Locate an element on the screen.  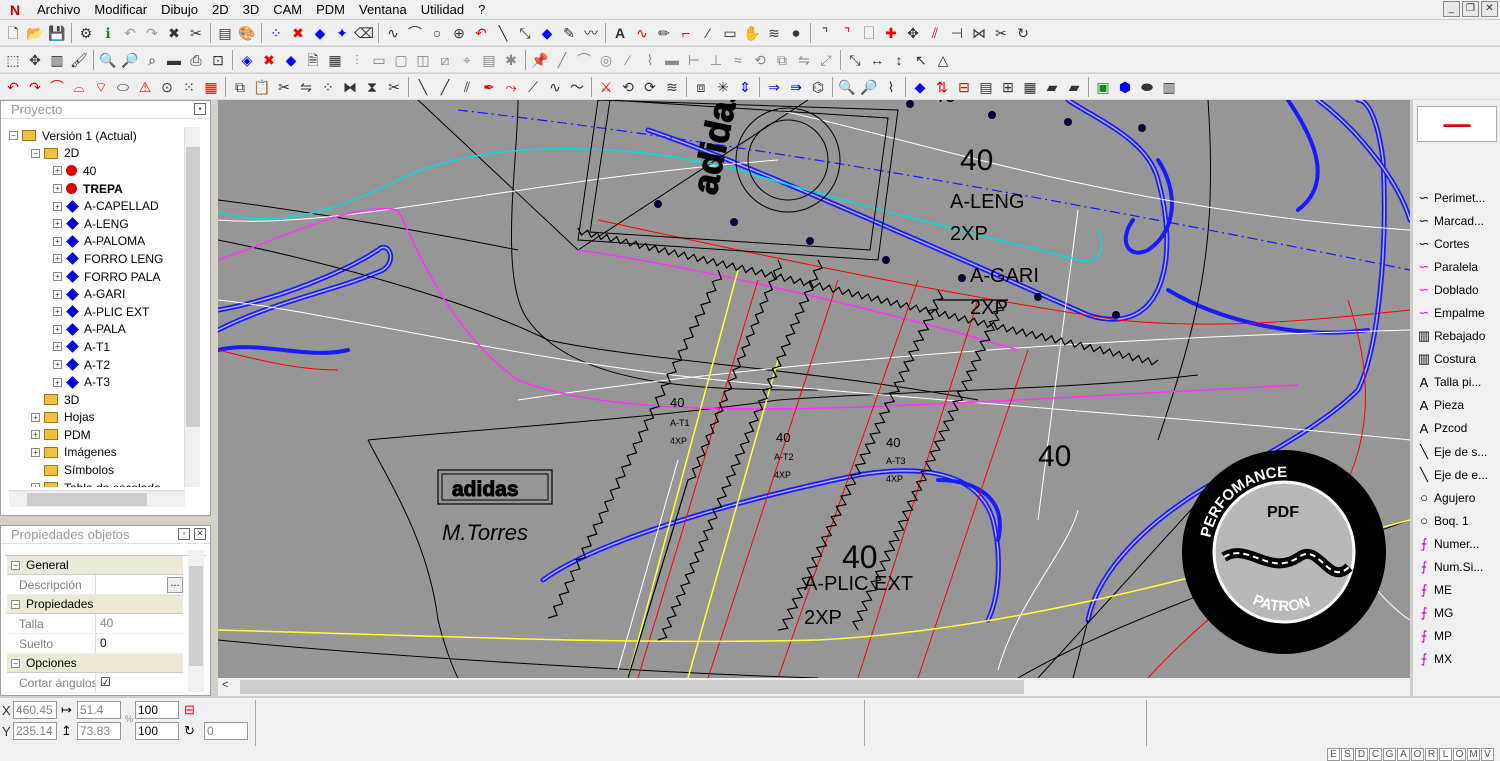
line-dashed-icon: ╲ is located at coordinates (423, 87).